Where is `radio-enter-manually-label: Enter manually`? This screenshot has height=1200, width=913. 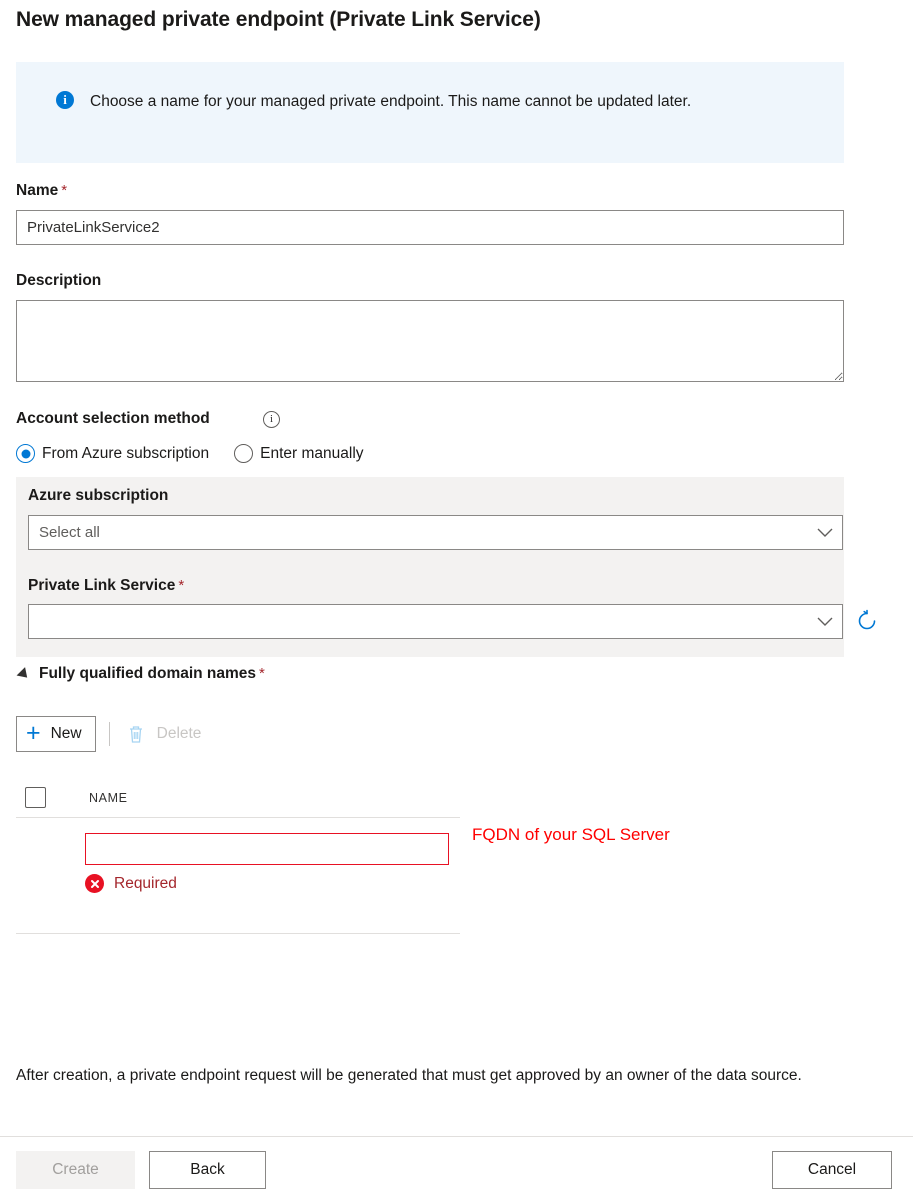 radio-enter-manually-label: Enter manually is located at coordinates (312, 453).